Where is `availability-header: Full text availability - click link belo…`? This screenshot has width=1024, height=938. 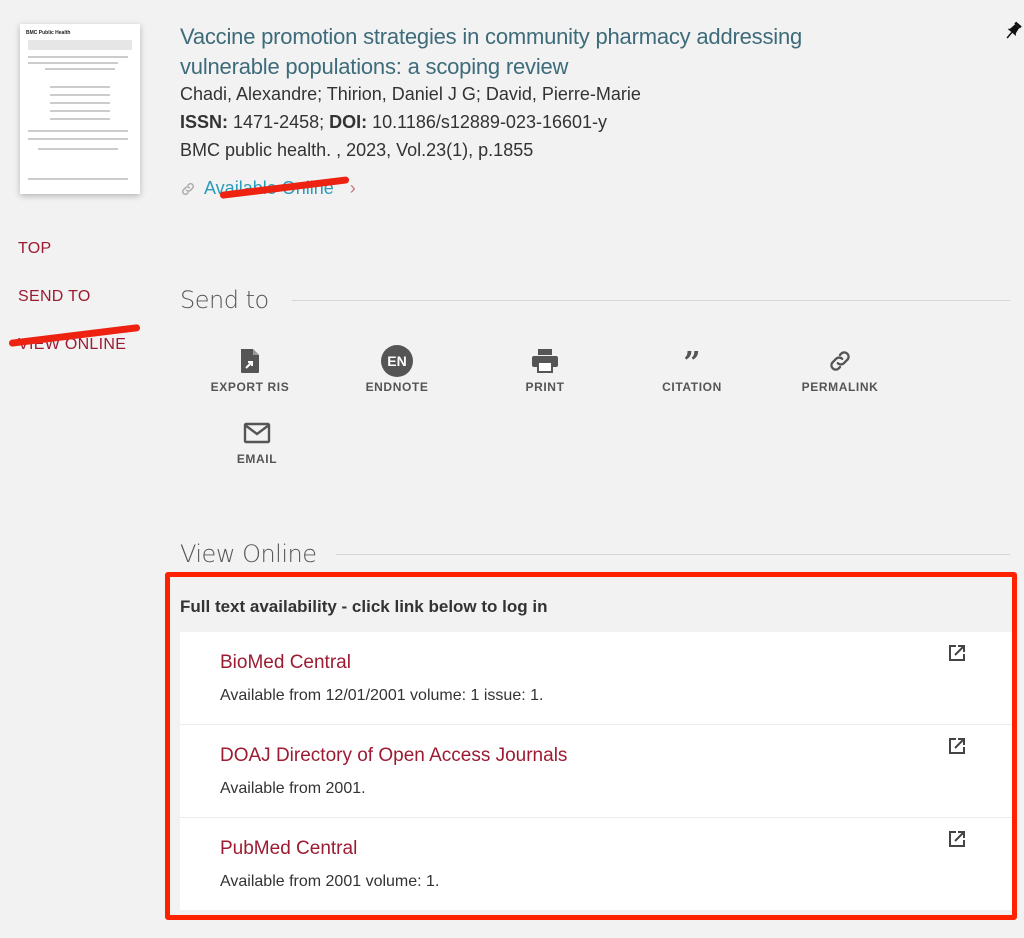
availability-header: Full text availability - click link belo… is located at coordinates (364, 606).